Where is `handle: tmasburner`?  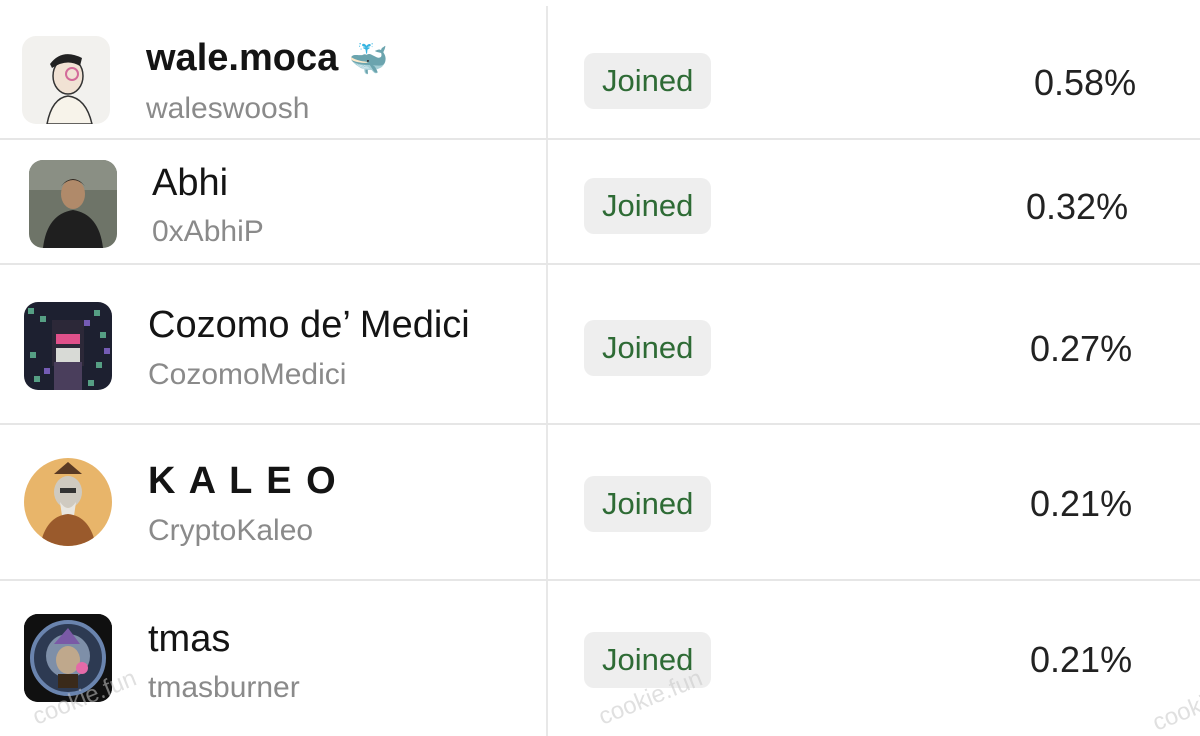 handle: tmasburner is located at coordinates (224, 687).